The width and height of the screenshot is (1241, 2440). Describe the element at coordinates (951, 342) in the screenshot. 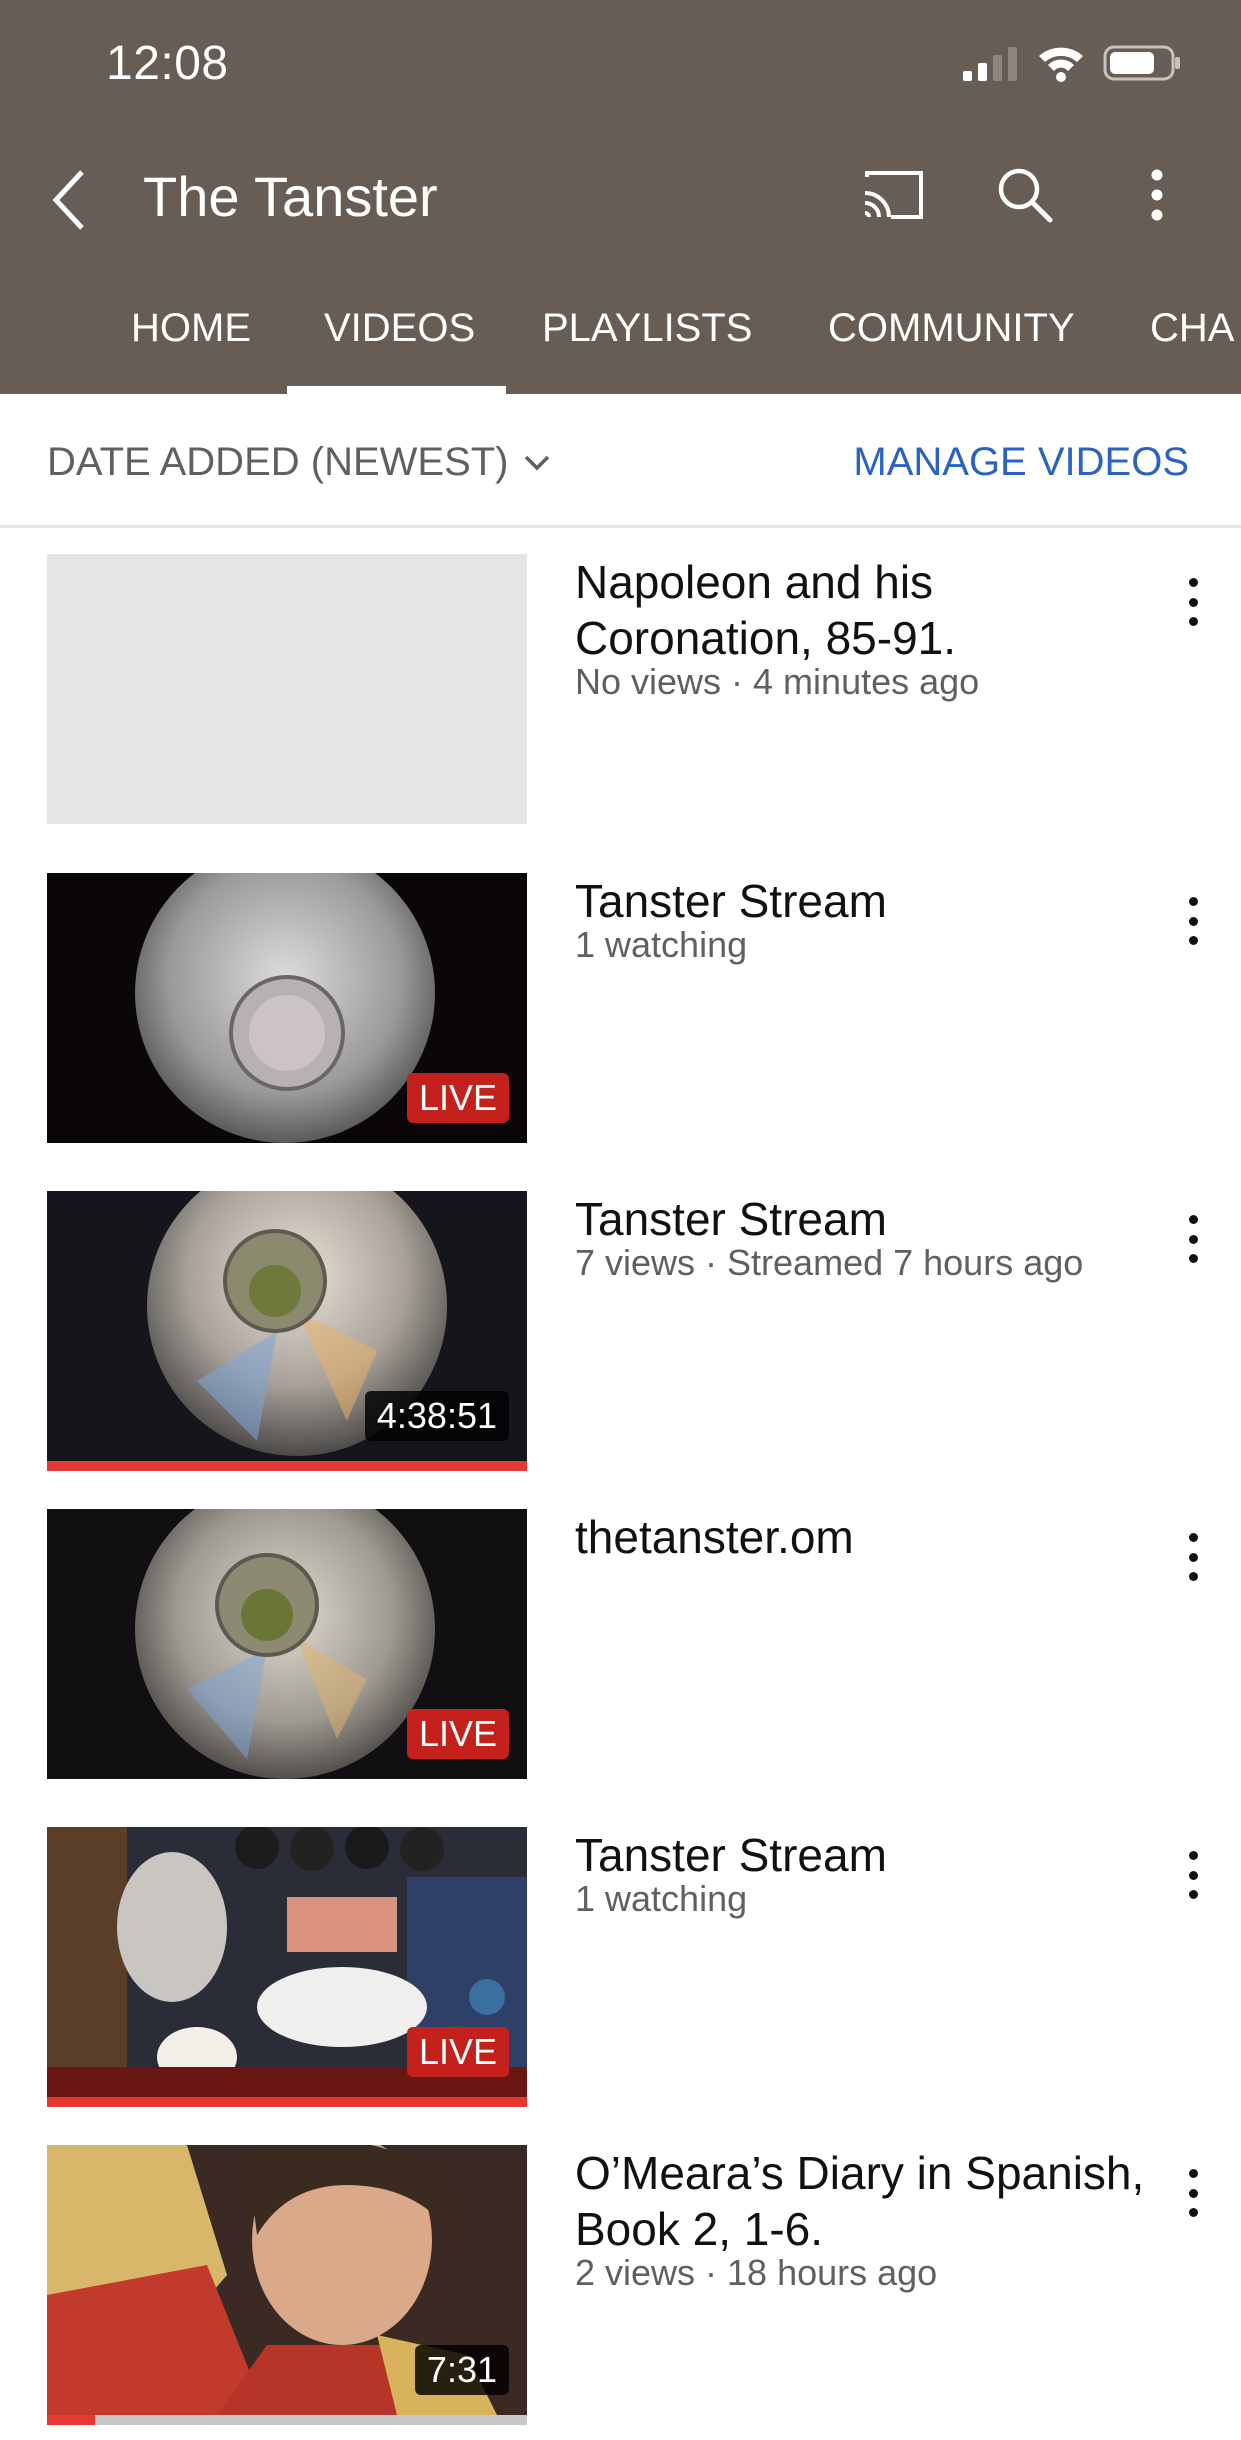

I see `tab-community: COMMUNITY` at that location.